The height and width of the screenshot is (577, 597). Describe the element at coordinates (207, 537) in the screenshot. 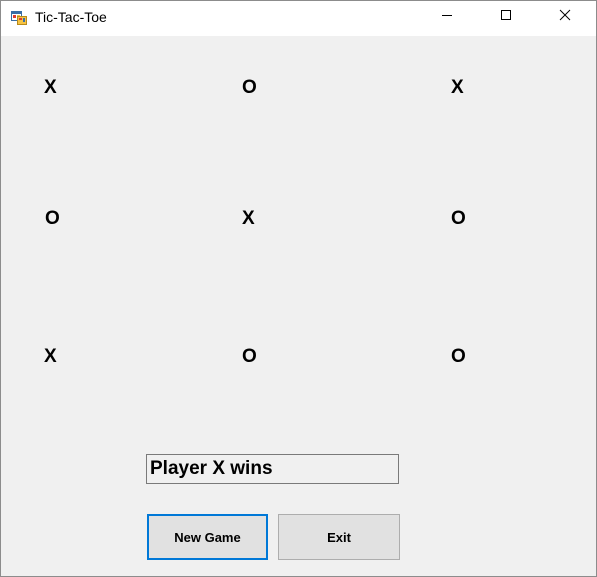

I see `new-game-button: New Game` at that location.